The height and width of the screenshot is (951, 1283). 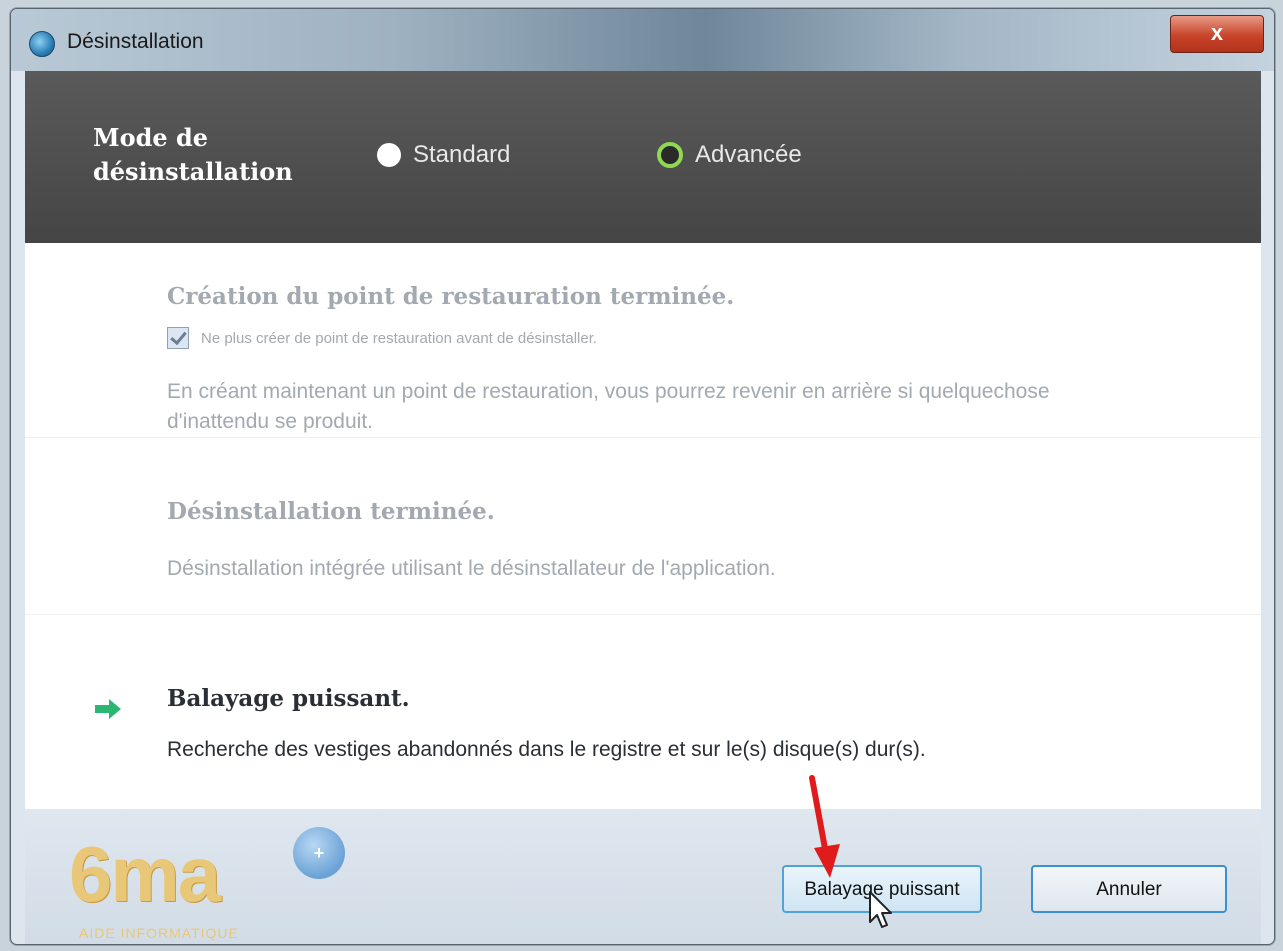 I want to click on annotation-arrow-icon, so click(x=824, y=826).